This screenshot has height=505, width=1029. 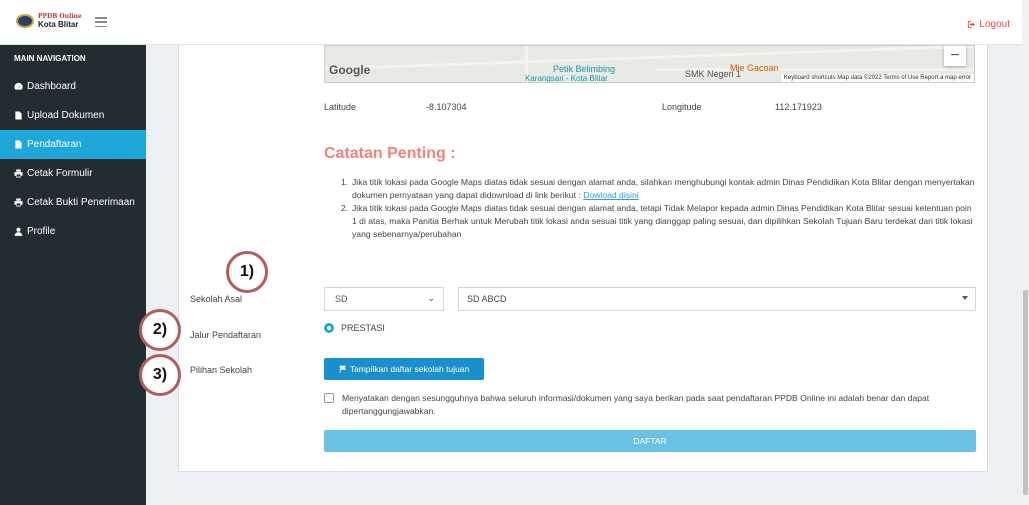 What do you see at coordinates (955, 56) in the screenshot?
I see `map-zoom-out-button: −` at bounding box center [955, 56].